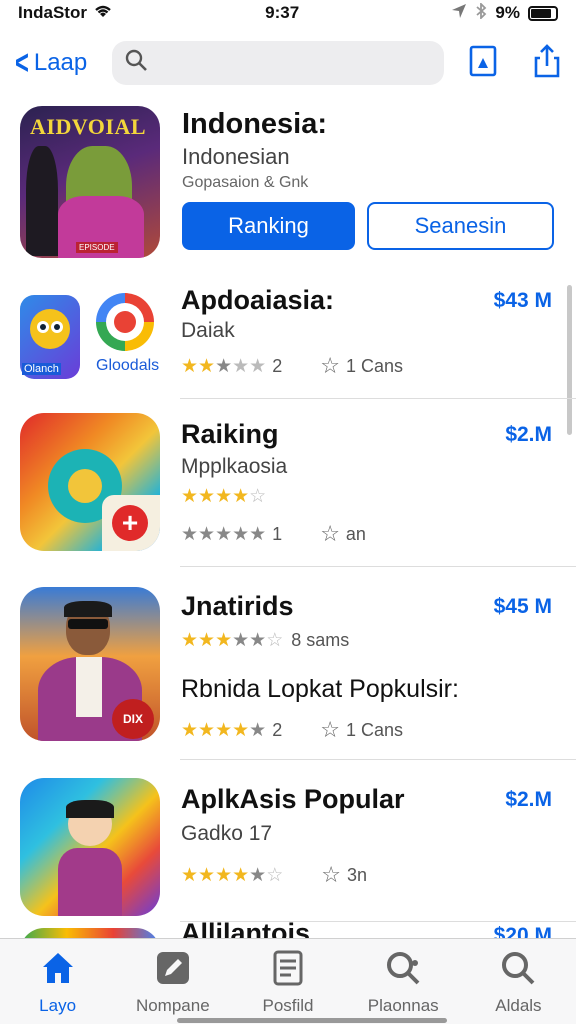 The width and height of the screenshot is (576, 1024). What do you see at coordinates (355, 533) in the screenshot?
I see `favorites-count: an` at bounding box center [355, 533].